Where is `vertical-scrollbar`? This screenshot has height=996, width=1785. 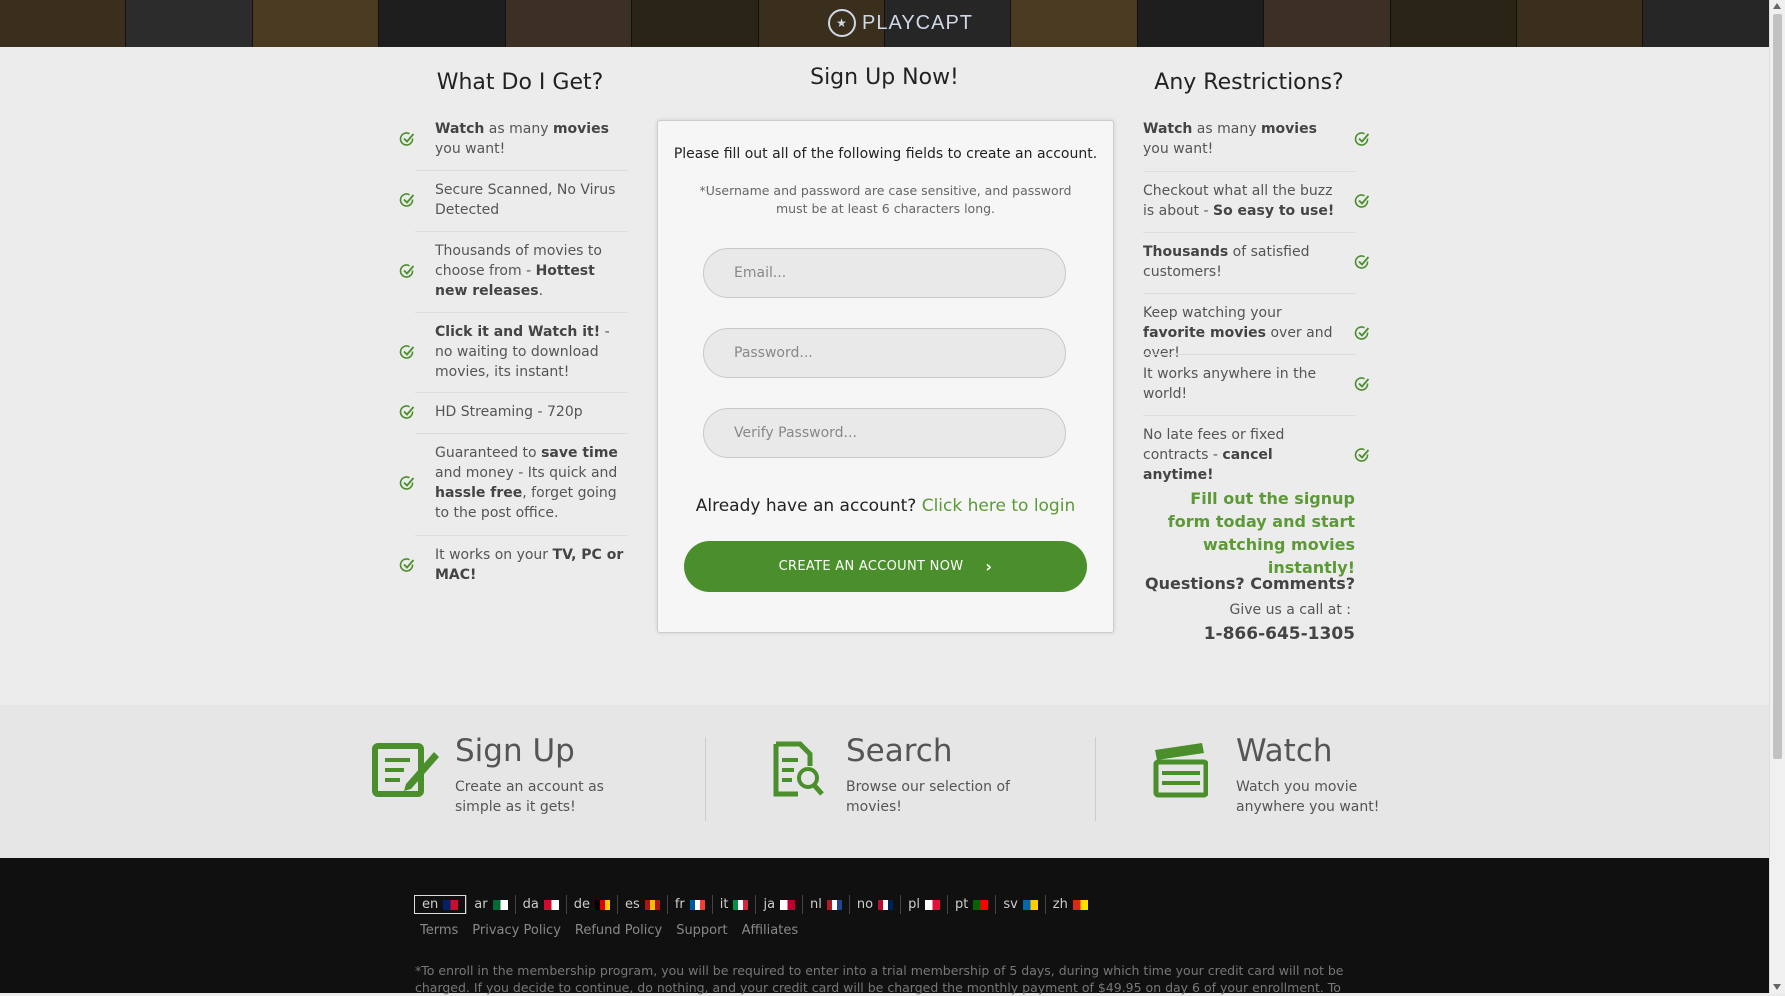
vertical-scrollbar is located at coordinates (1777, 496).